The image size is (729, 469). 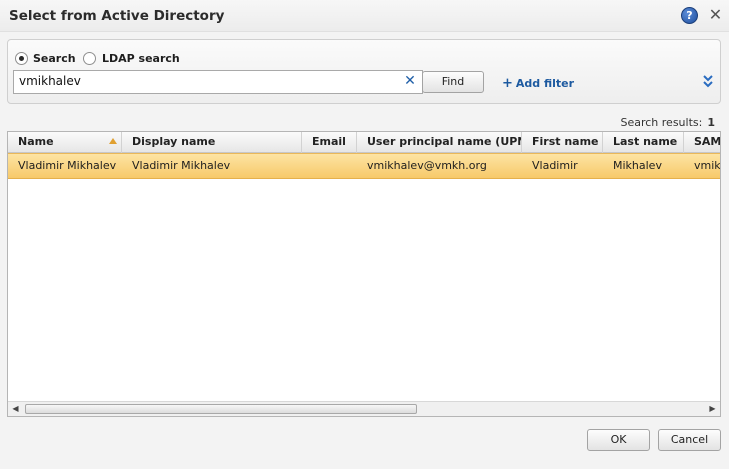 I want to click on search-results-number: 1, so click(x=711, y=122).